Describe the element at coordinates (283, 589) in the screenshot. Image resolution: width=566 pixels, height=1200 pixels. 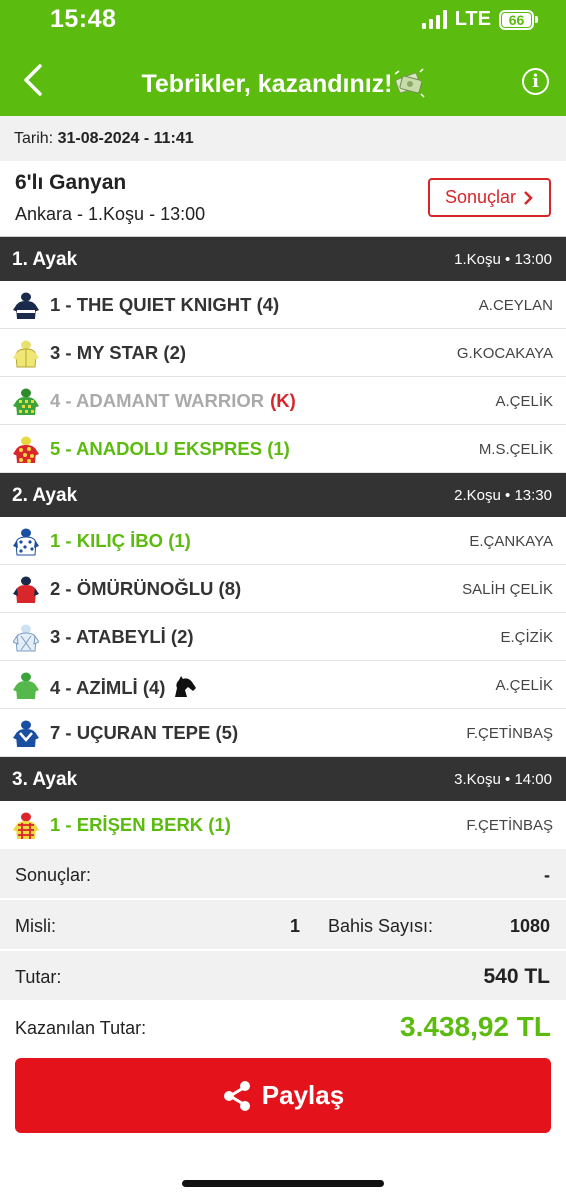
I see `horse-row: 2 - ÖMÜRÜNOĞLU (8) SALİH ÇELİK` at that location.